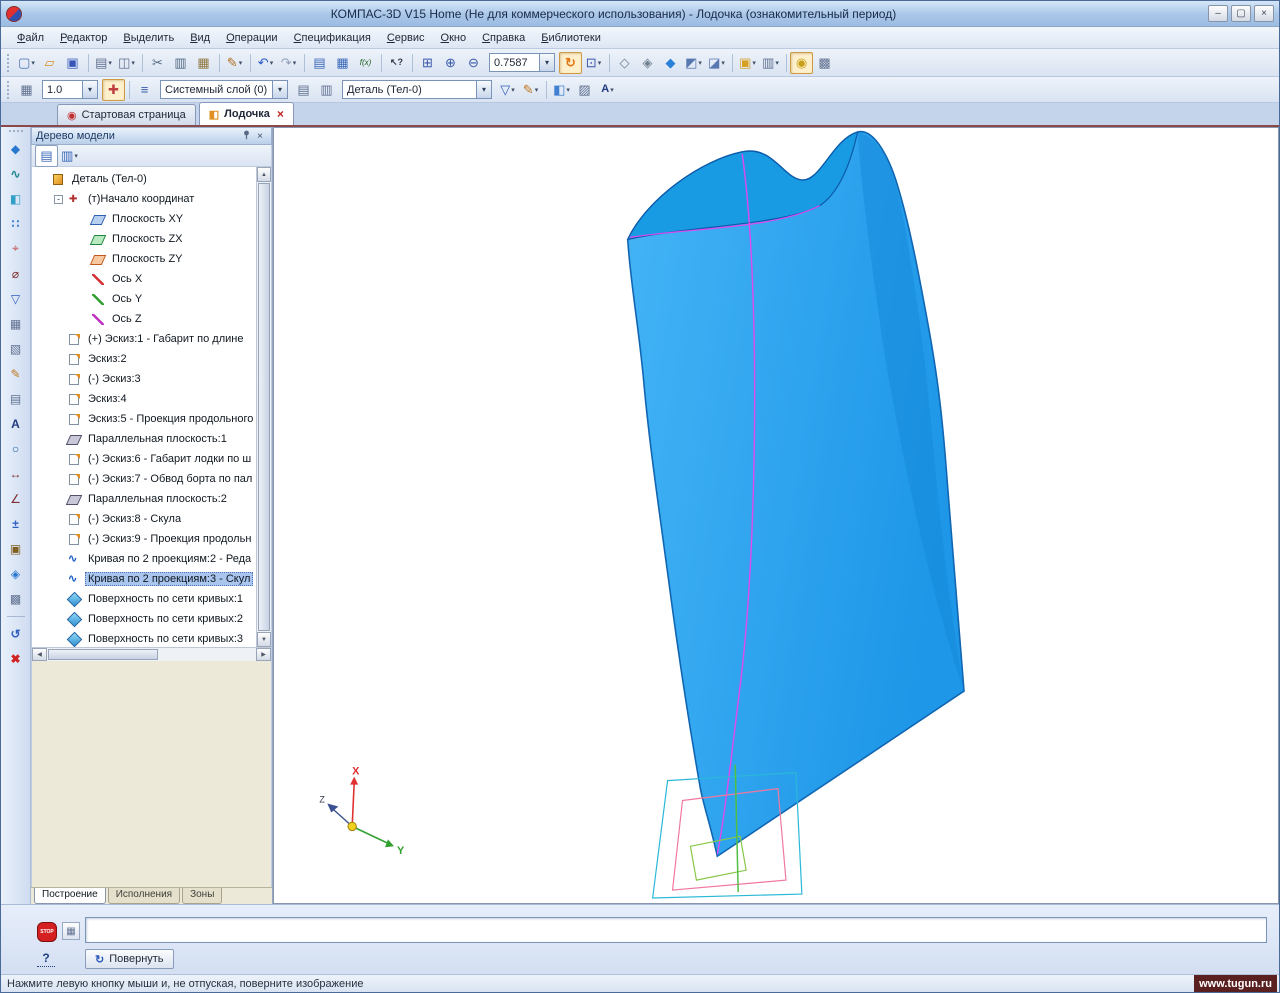  What do you see at coordinates (584, 90) in the screenshot?
I see `hatch-button: ▨` at bounding box center [584, 90].